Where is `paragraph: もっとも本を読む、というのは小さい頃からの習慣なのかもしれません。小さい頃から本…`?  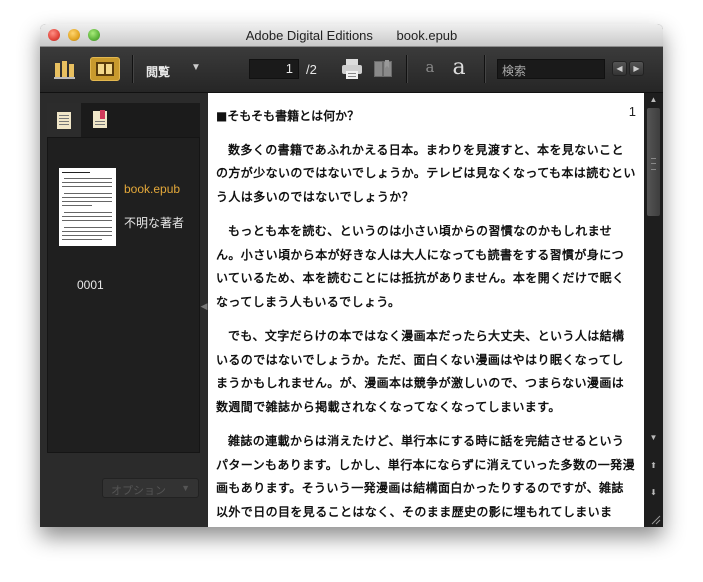
paragraph: もっとも本を読む、というのは小さい頃からの習慣なのかもしれません。小さい頃から本… is located at coordinates (420, 266).